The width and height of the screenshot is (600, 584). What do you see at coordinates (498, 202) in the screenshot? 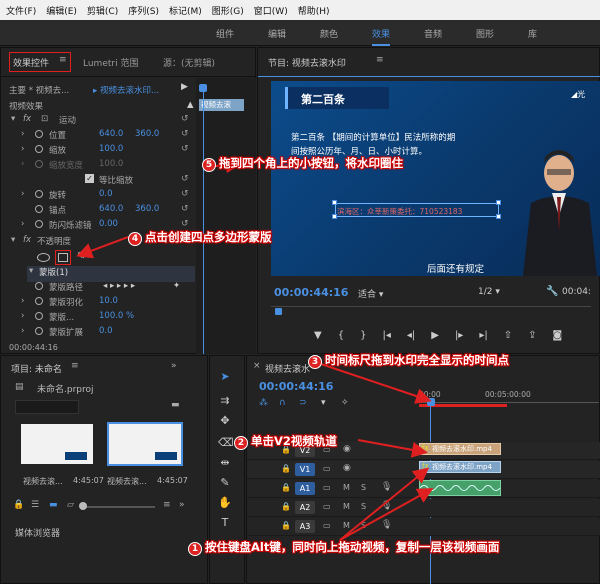
I see `mask-handle-tr` at bounding box center [498, 202].